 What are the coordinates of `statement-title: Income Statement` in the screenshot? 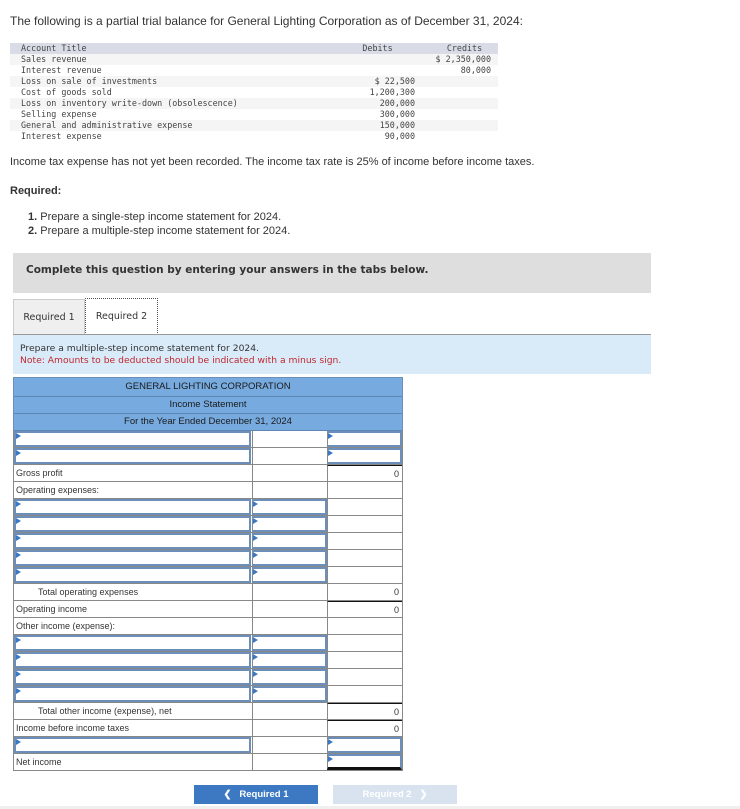 It's located at (208, 405).